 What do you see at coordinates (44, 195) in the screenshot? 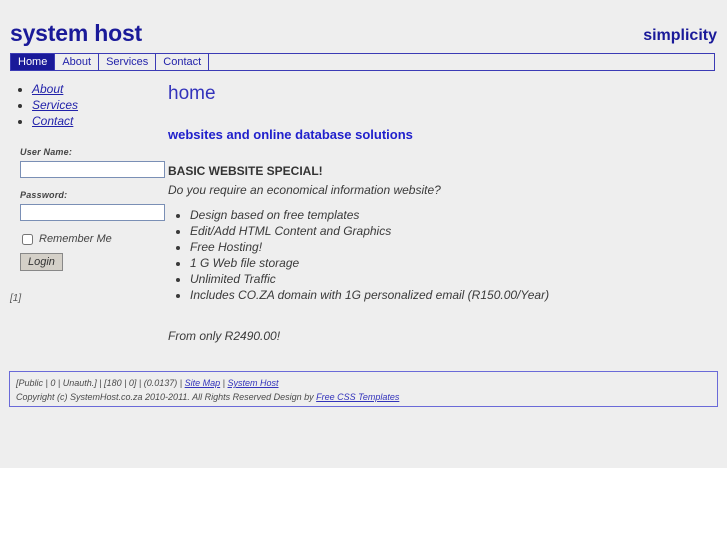
I see `password-label: Password:` at bounding box center [44, 195].